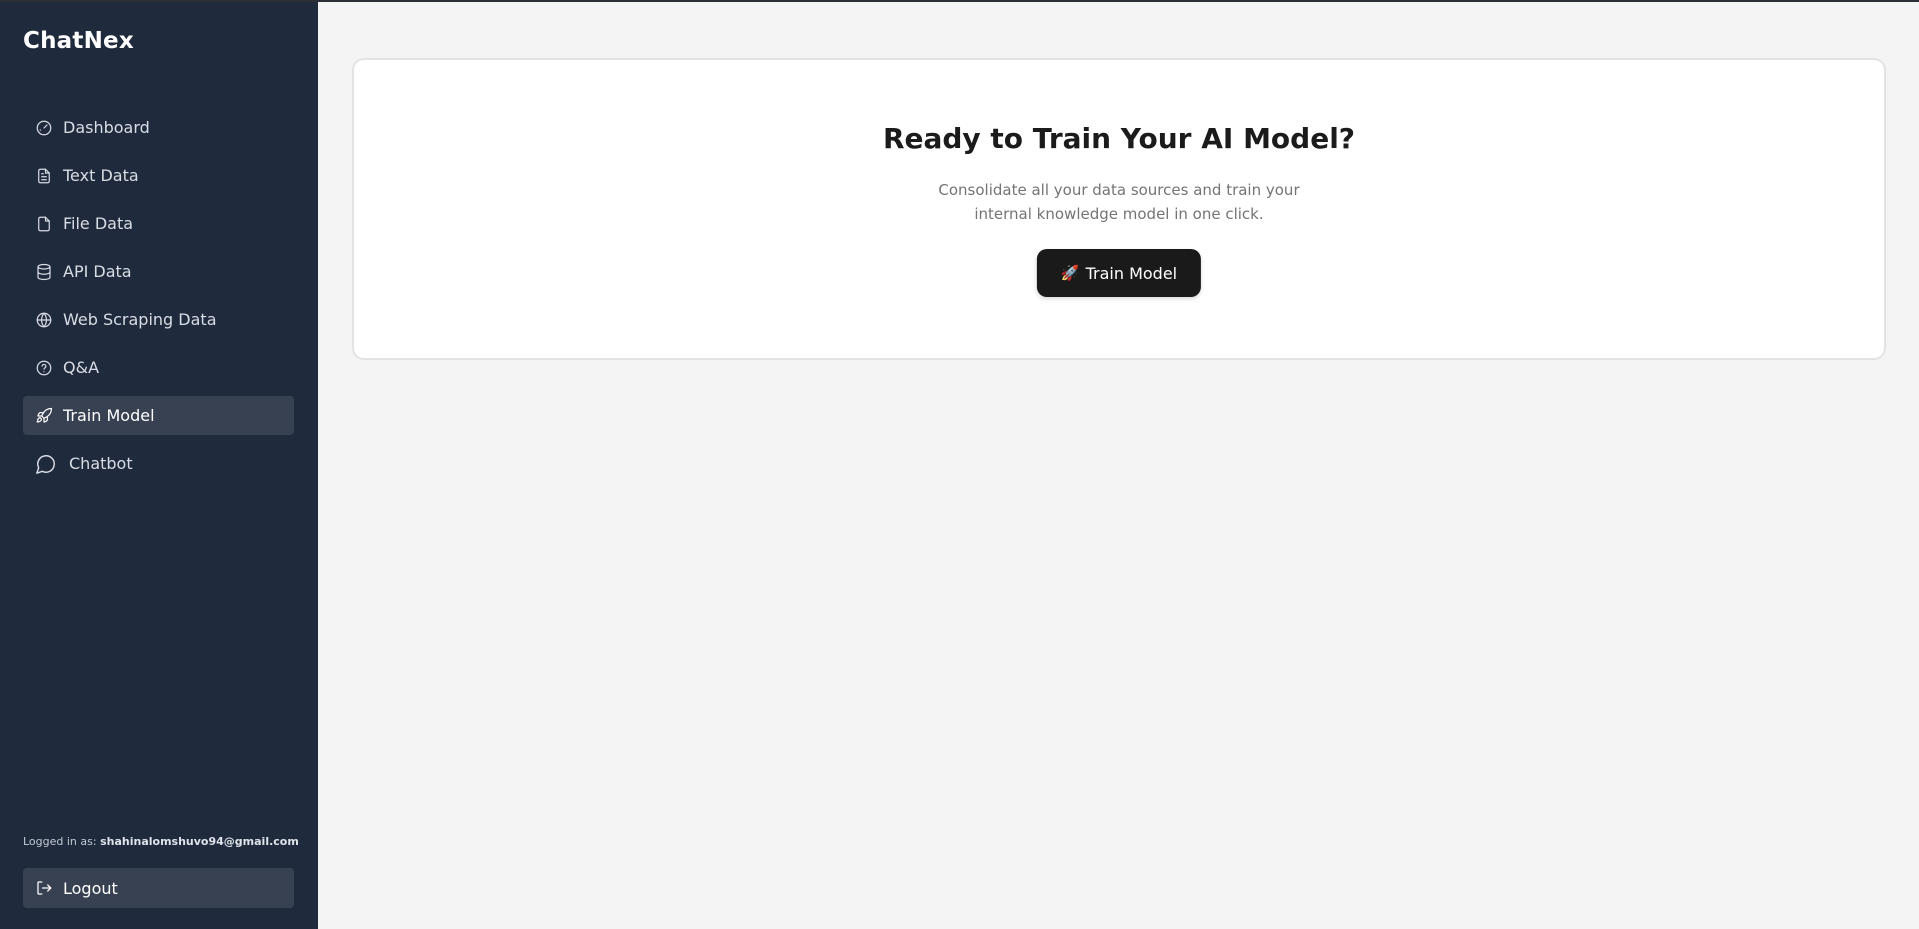 This screenshot has height=929, width=1919. I want to click on train-model-button-label: Train Model, so click(1131, 273).